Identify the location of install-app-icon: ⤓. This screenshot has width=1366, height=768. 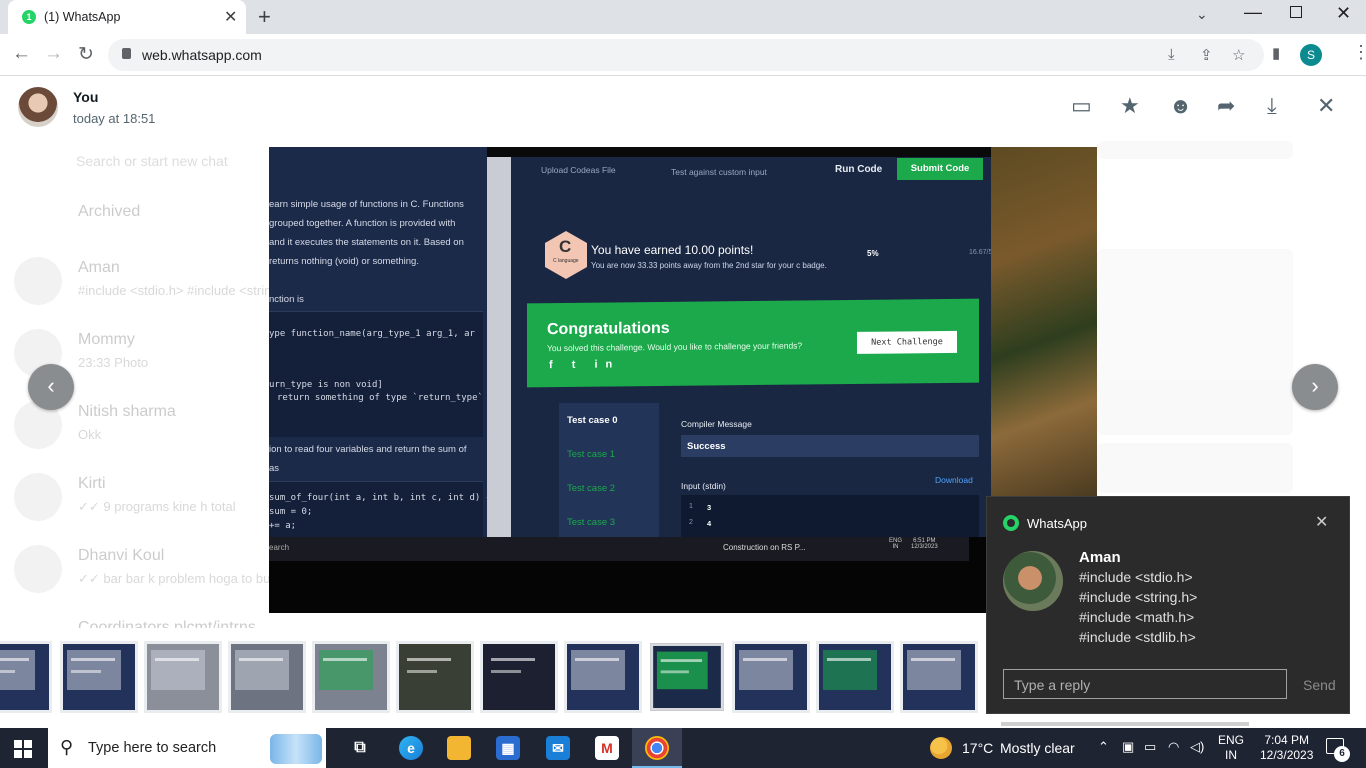
(1171, 54).